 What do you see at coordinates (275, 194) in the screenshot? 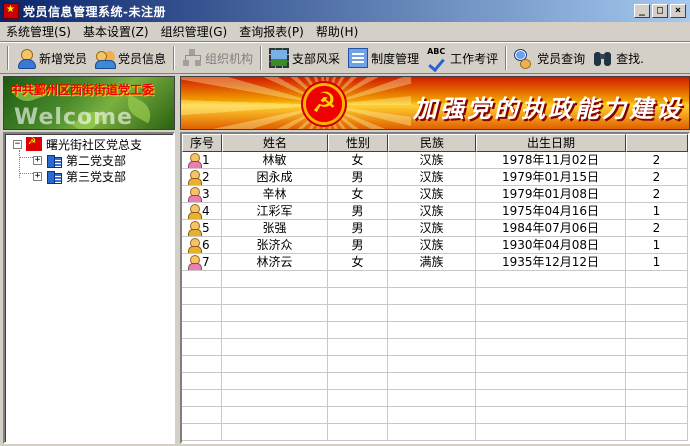
I see `cell-name: 辛林` at bounding box center [275, 194].